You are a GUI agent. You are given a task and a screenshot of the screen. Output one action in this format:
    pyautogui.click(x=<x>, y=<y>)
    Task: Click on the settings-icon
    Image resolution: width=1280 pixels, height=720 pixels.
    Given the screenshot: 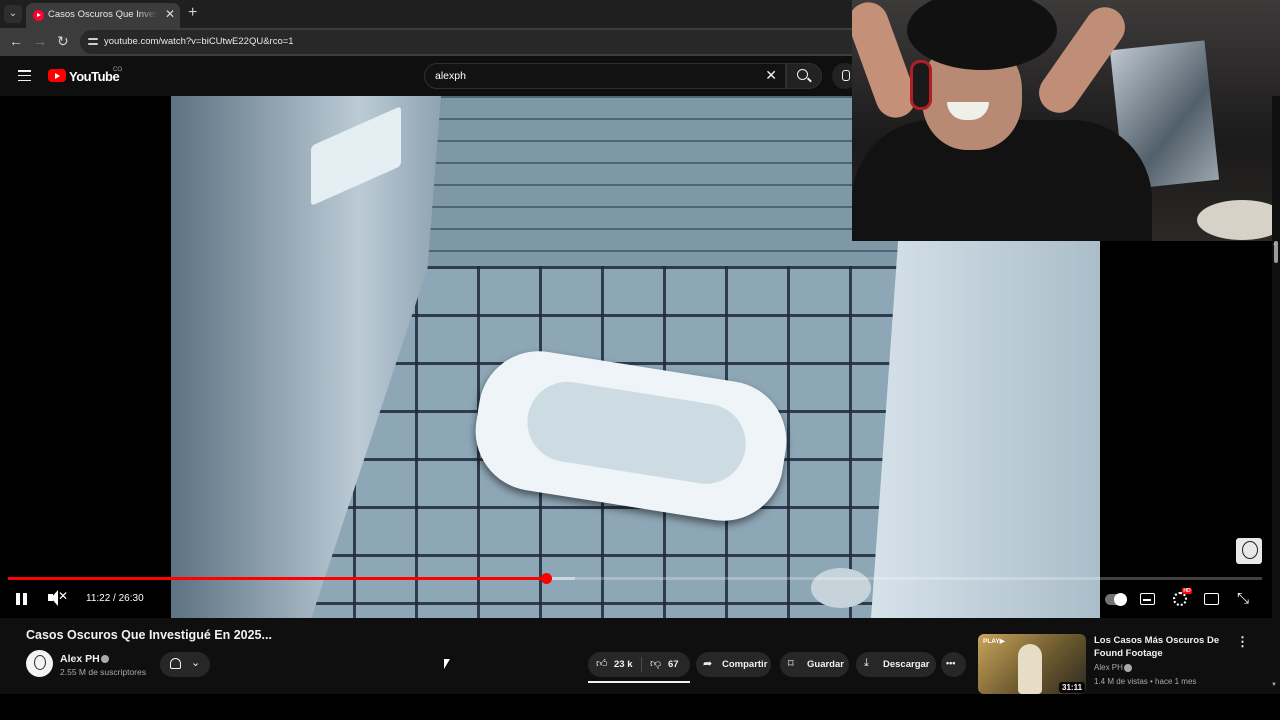 What is the action you would take?
    pyautogui.click(x=1180, y=599)
    